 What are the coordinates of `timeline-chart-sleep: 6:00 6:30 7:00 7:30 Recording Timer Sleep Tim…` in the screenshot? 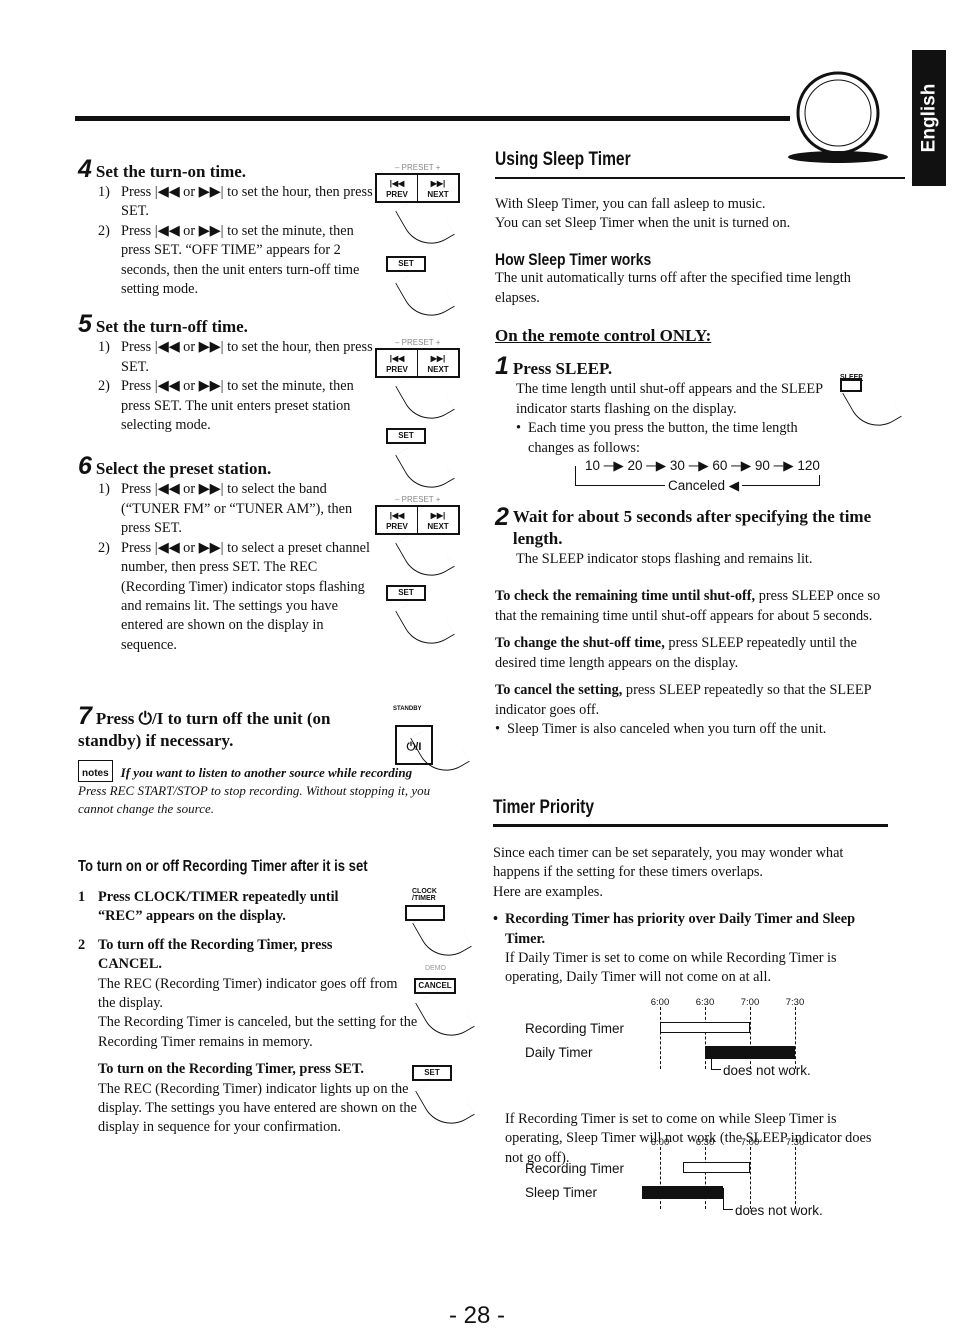 It's located at (685, 1178).